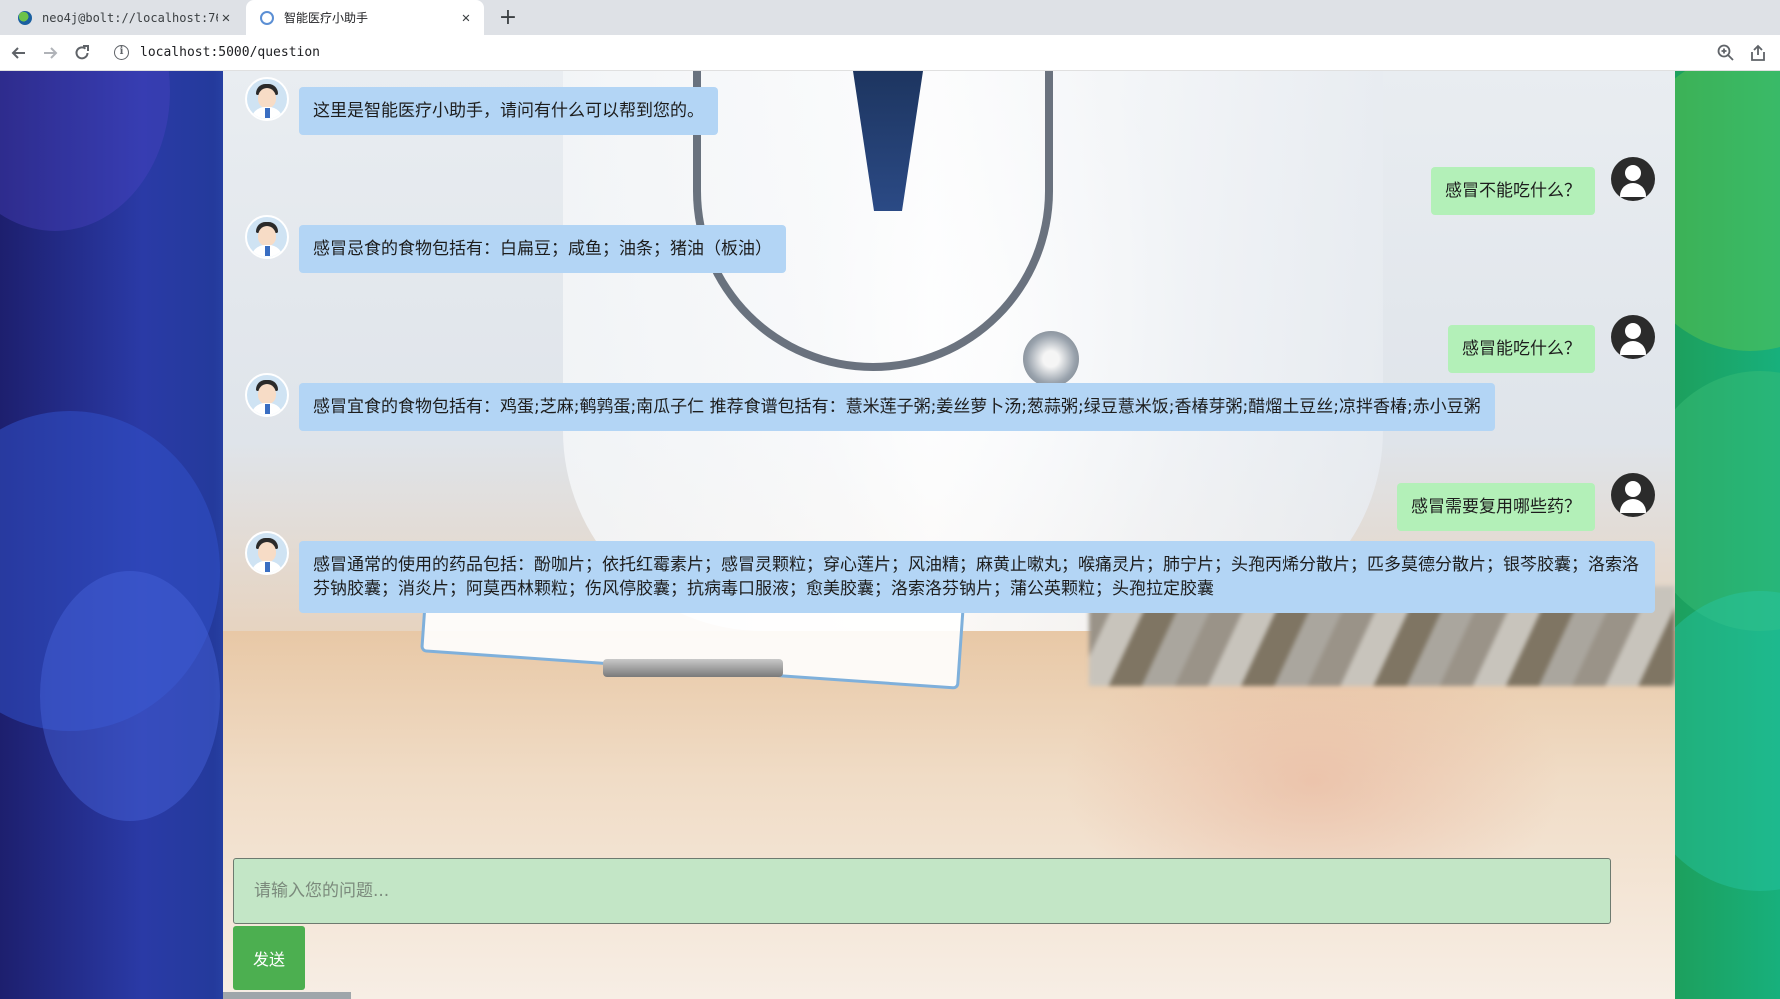  I want to click on reload-icon, so click(82, 53).